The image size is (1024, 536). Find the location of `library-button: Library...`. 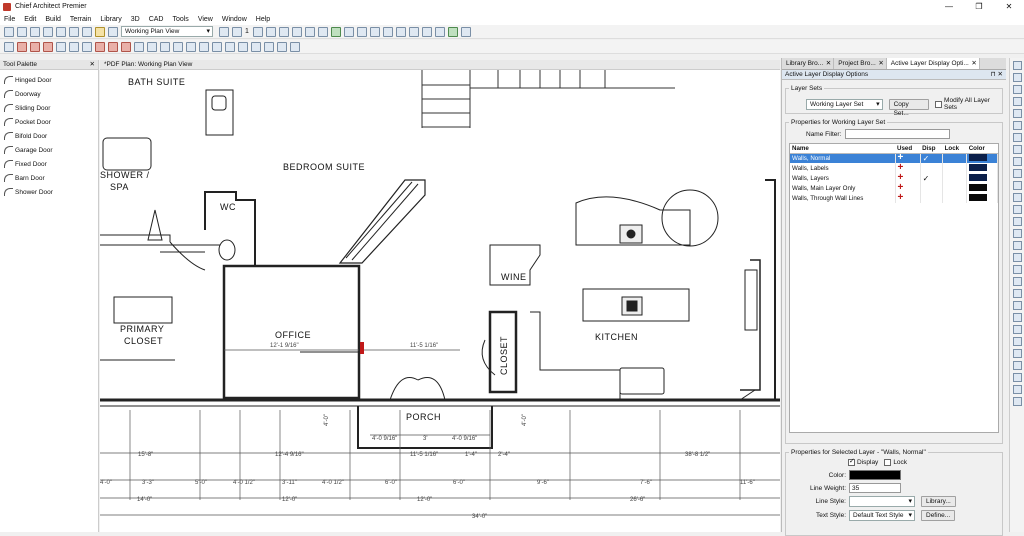

library-button: Library... is located at coordinates (938, 501).